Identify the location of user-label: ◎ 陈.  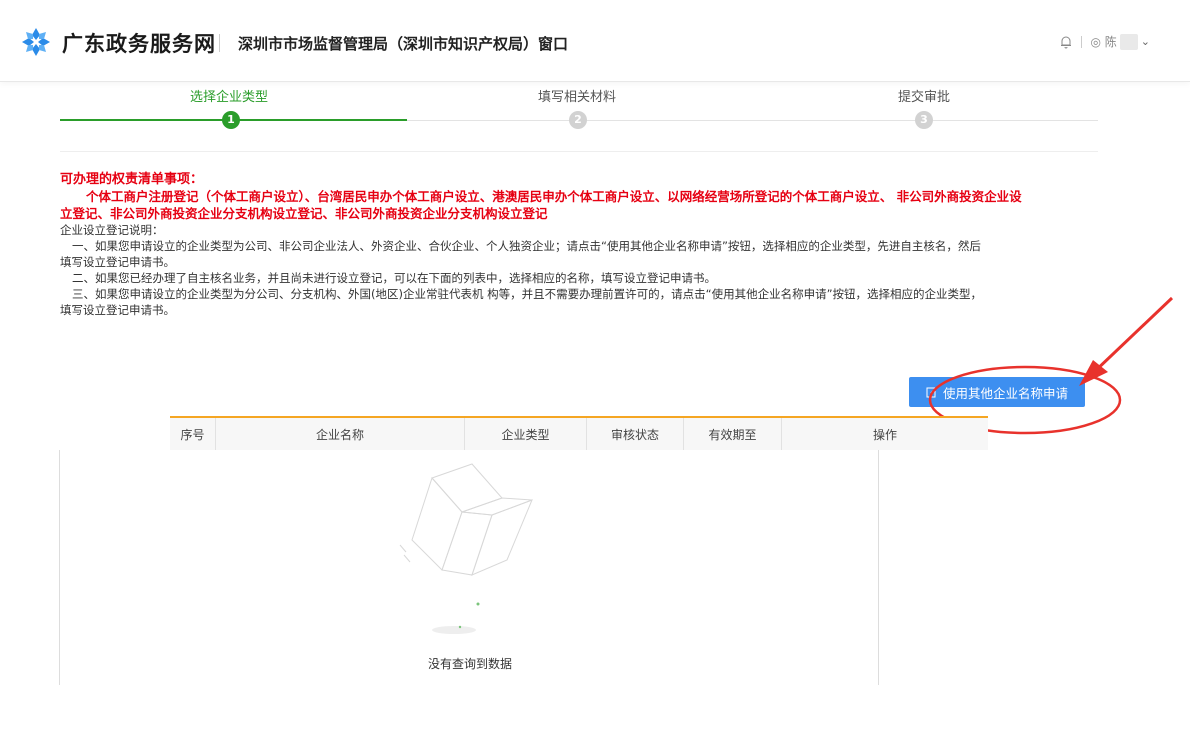
(1103, 42).